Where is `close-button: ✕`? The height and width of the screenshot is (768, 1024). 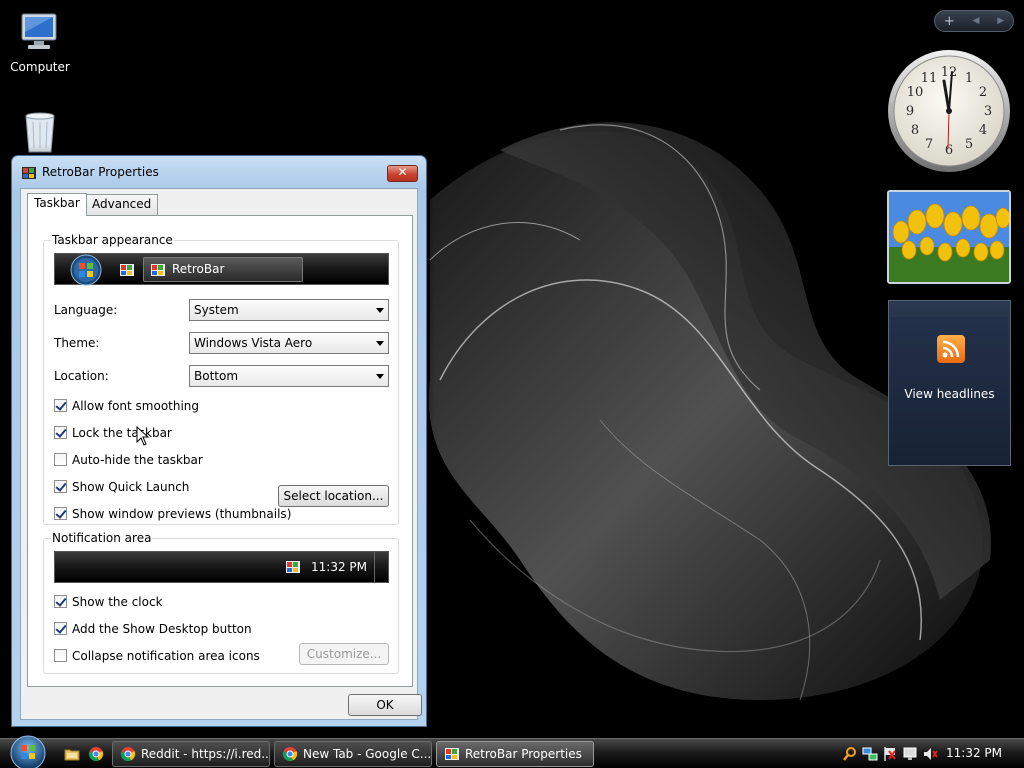 close-button: ✕ is located at coordinates (402, 173).